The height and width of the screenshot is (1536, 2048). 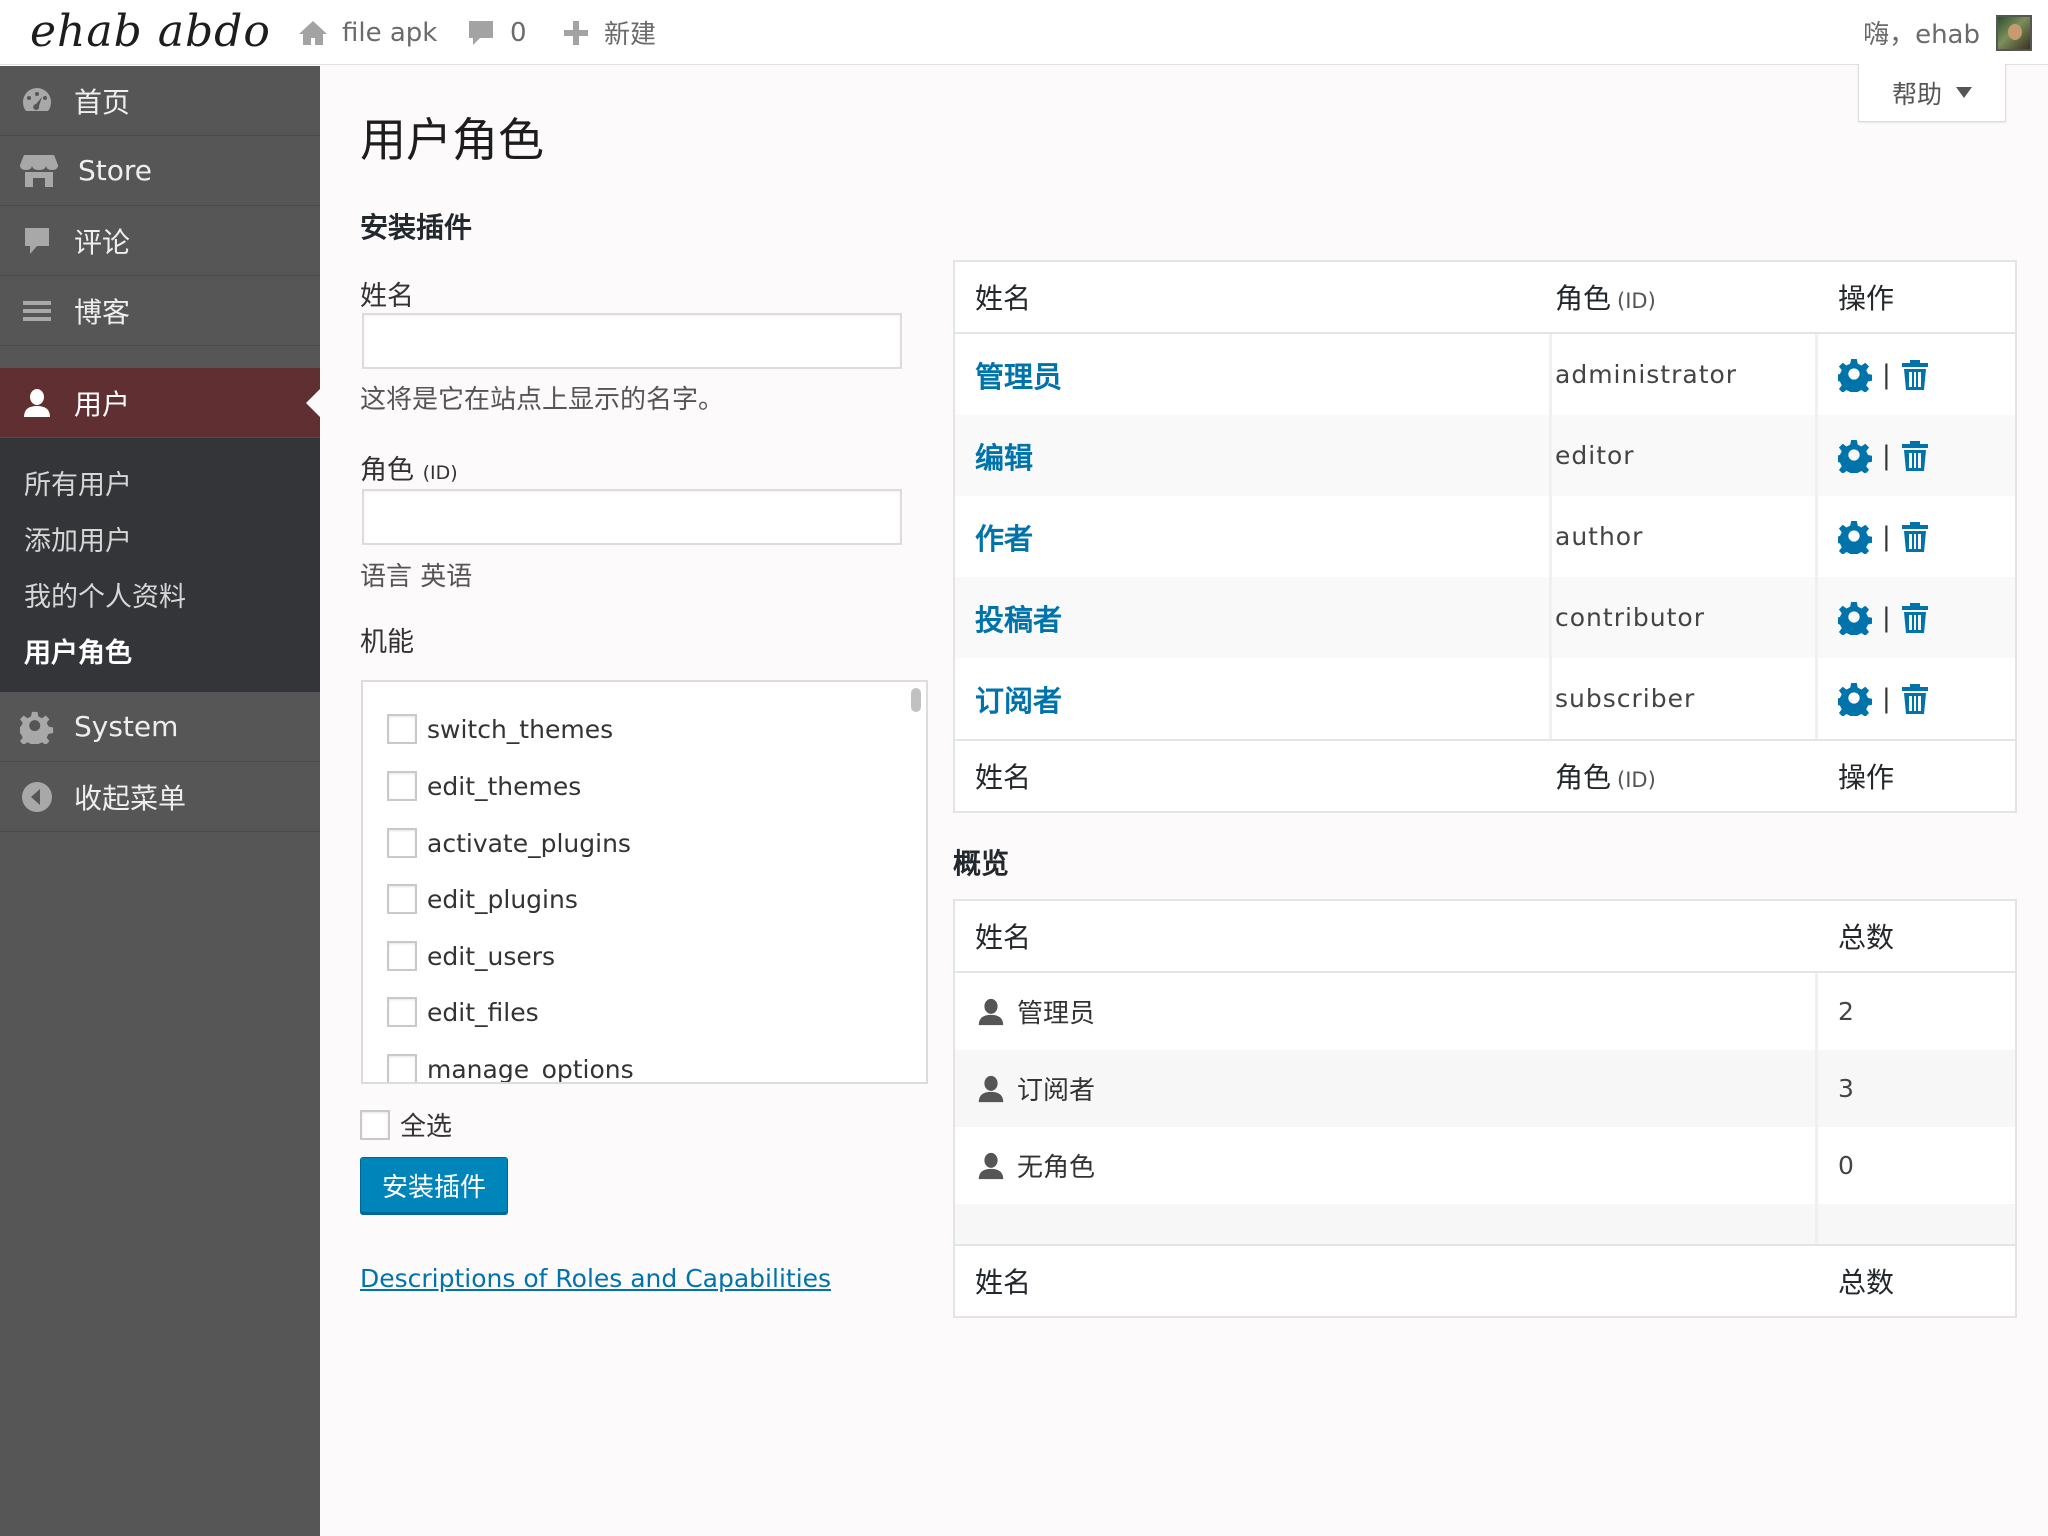 I want to click on submit-button: 安装插件, so click(x=434, y=1185).